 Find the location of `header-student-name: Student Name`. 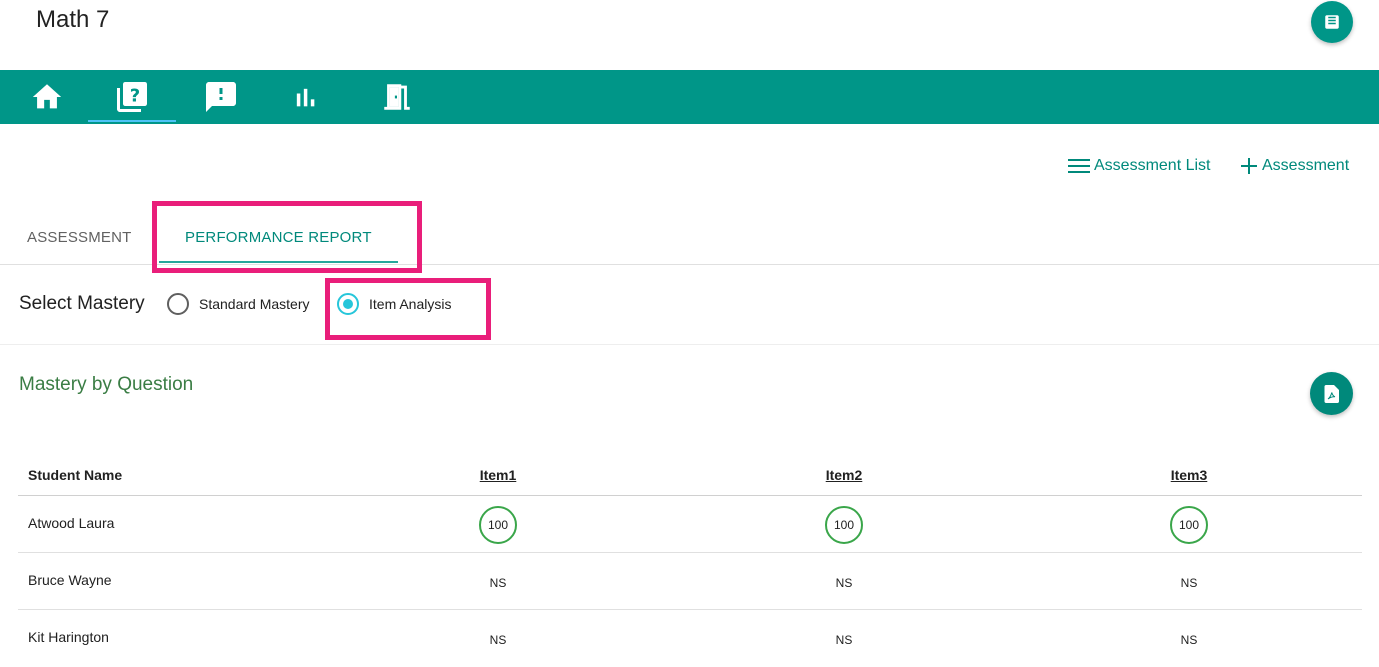

header-student-name: Student Name is located at coordinates (75, 475).